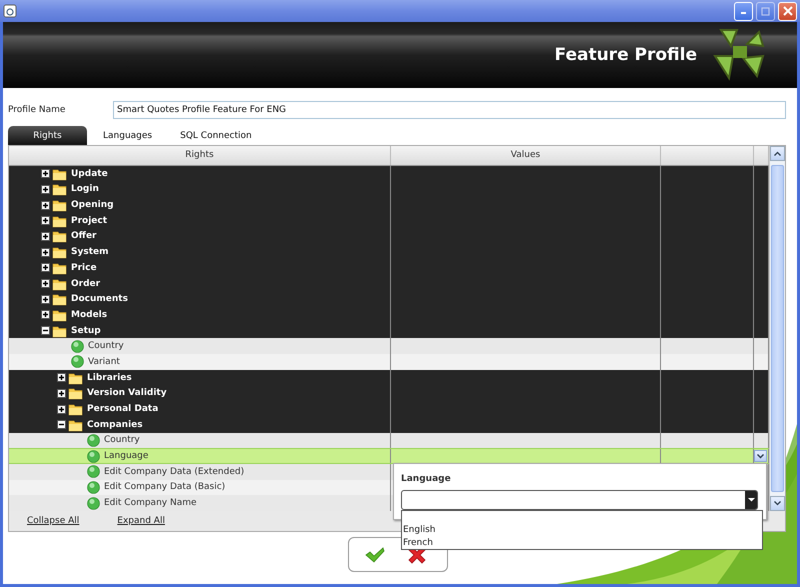 The height and width of the screenshot is (587, 800). I want to click on tree-item-label: Companies, so click(115, 425).